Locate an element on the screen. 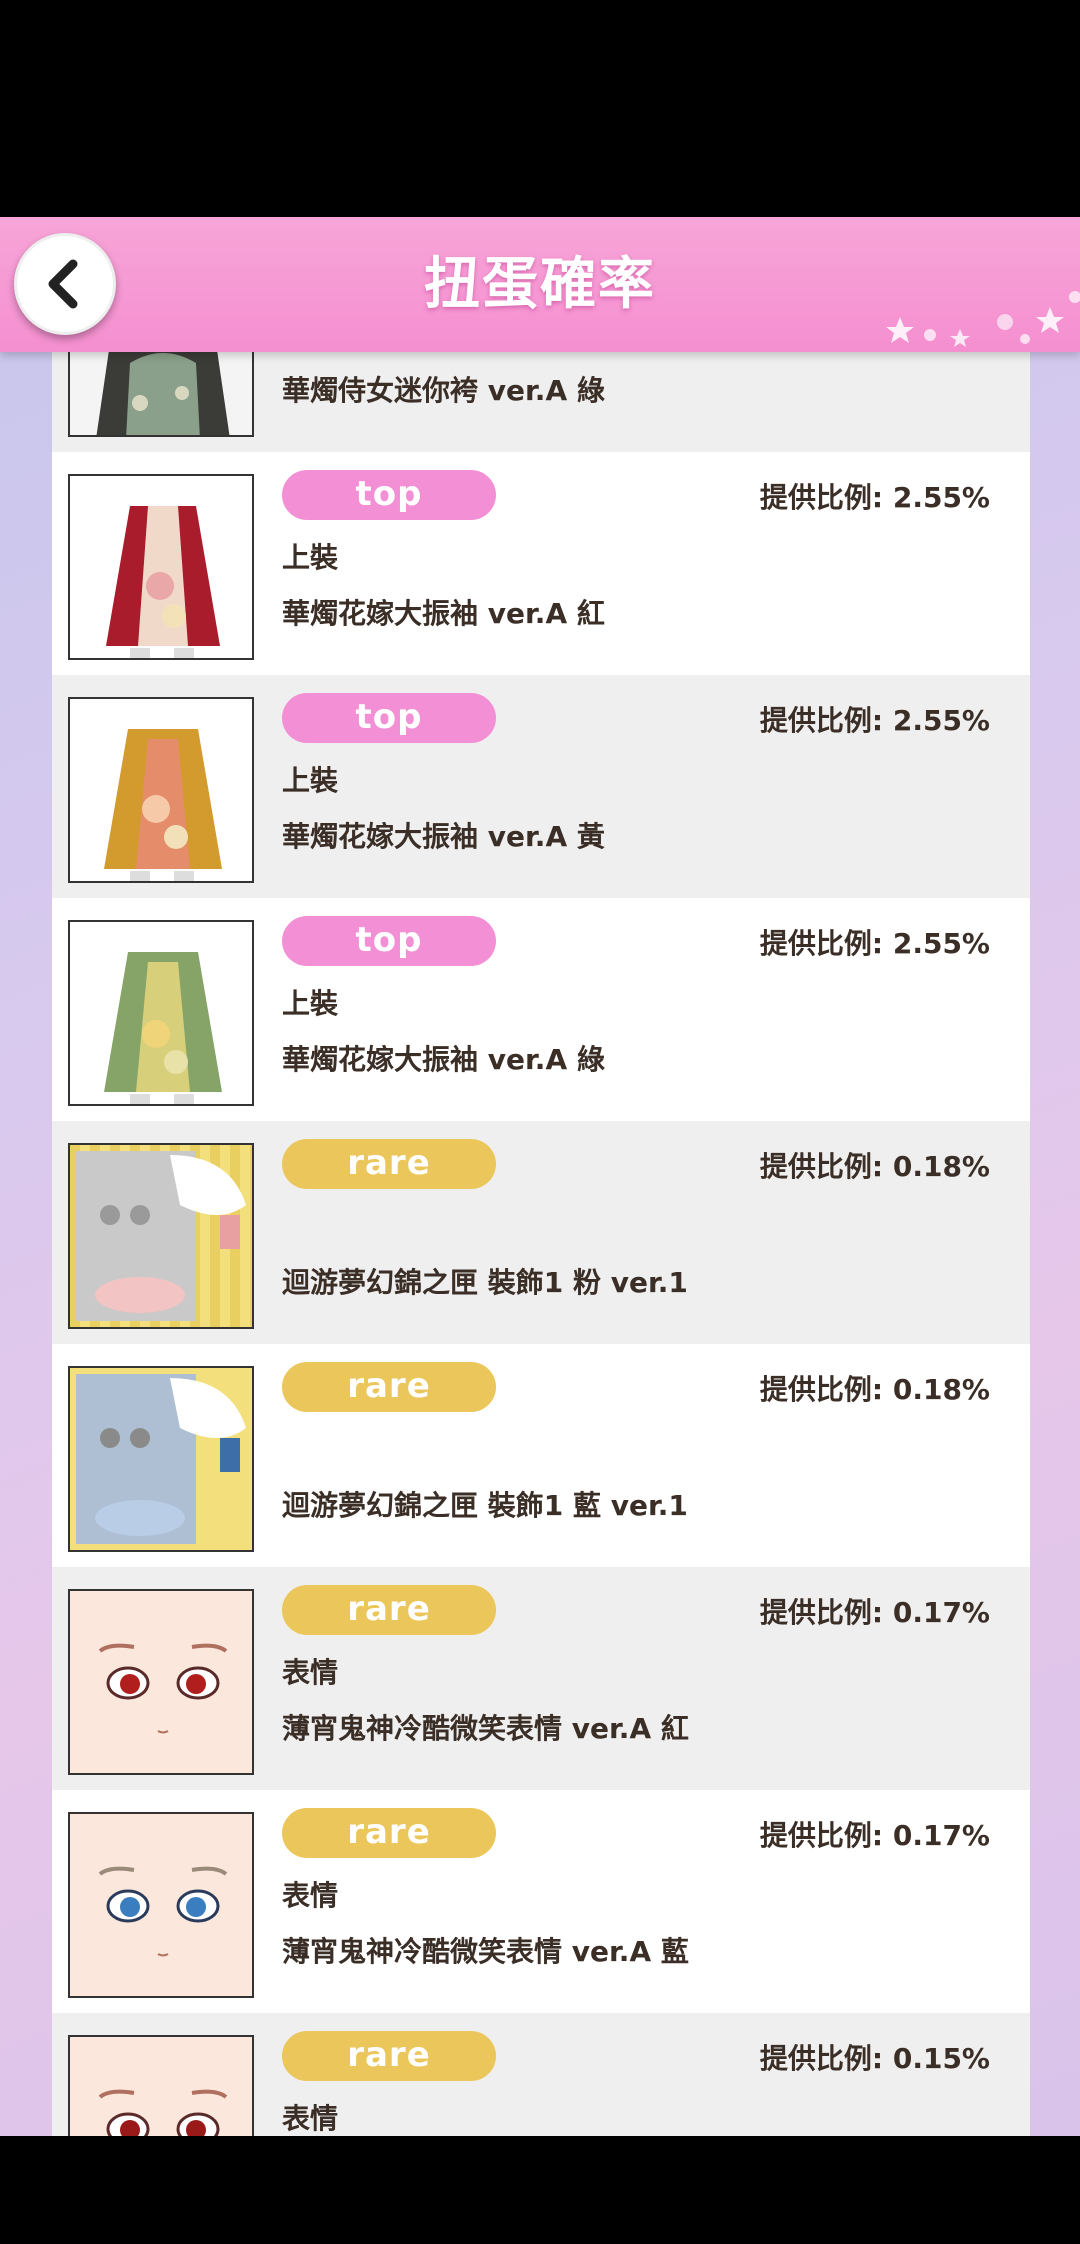  navigation-bar is located at coordinates (540, 2190).